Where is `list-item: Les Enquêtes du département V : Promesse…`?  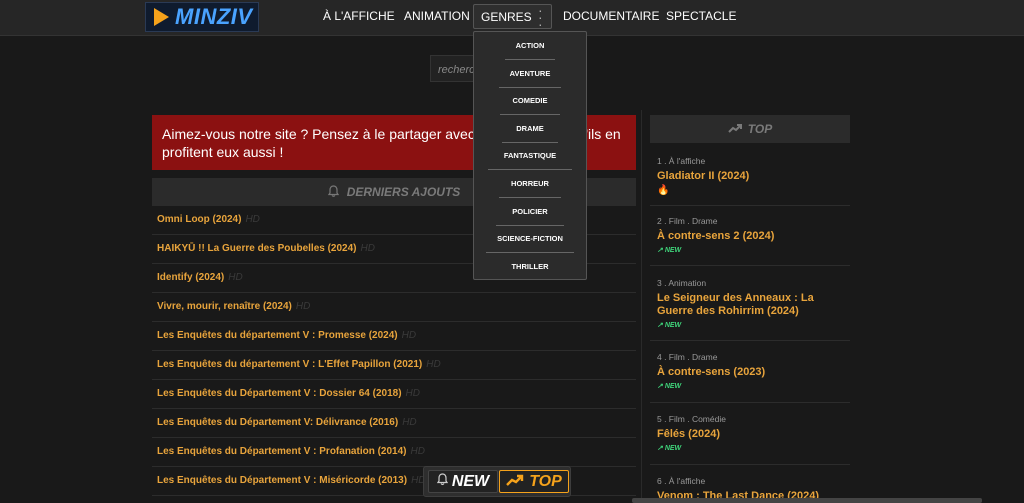
list-item: Les Enquêtes du département V : Promesse… is located at coordinates (394, 336).